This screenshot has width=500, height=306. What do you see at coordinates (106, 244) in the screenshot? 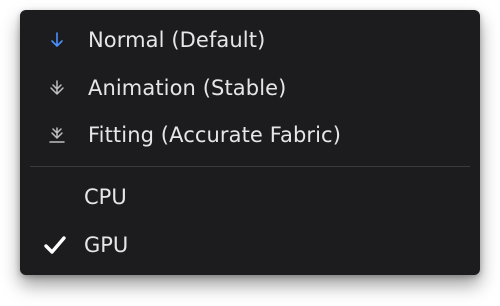
I see `menu-item-label: GPU` at bounding box center [106, 244].